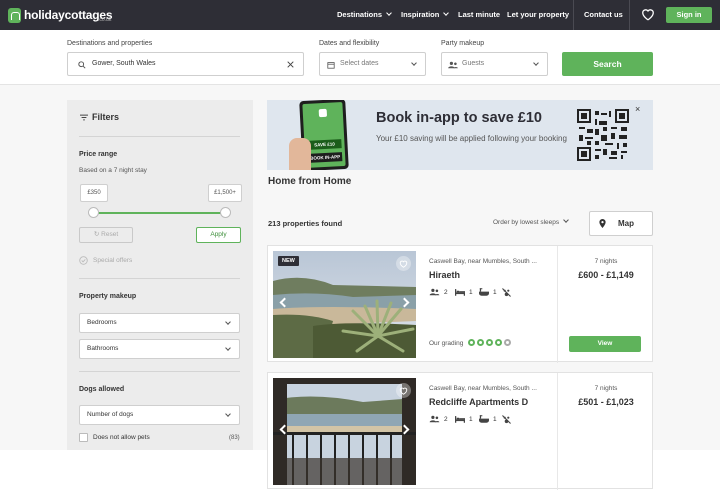  What do you see at coordinates (473, 63) in the screenshot?
I see `guests-placeholder: Guests` at bounding box center [473, 63].